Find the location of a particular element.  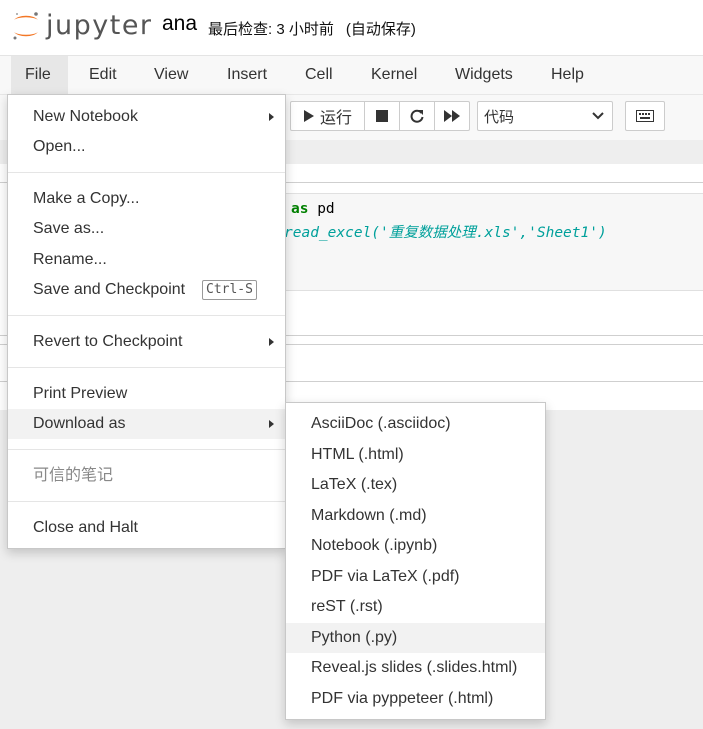

download-as-item: Download as is located at coordinates (146, 424).